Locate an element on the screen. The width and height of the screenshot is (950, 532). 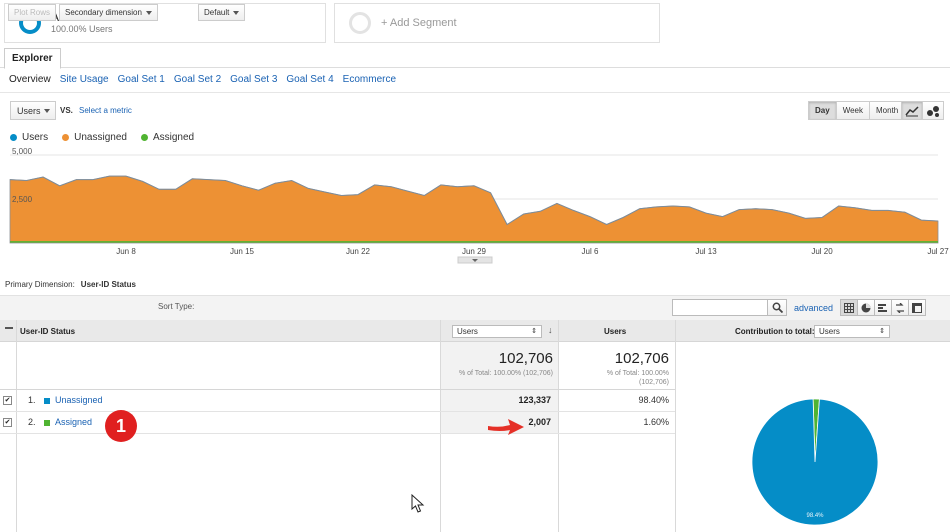
x-tick-label: Jul 27 is located at coordinates (938, 251).